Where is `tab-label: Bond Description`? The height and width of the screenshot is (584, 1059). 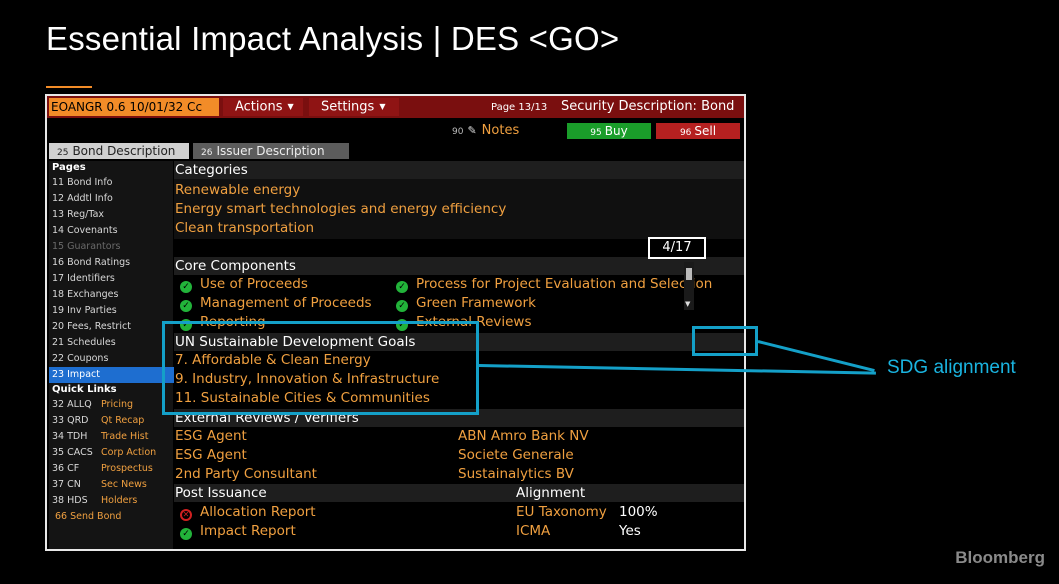
tab-label: Bond Description is located at coordinates (124, 151).